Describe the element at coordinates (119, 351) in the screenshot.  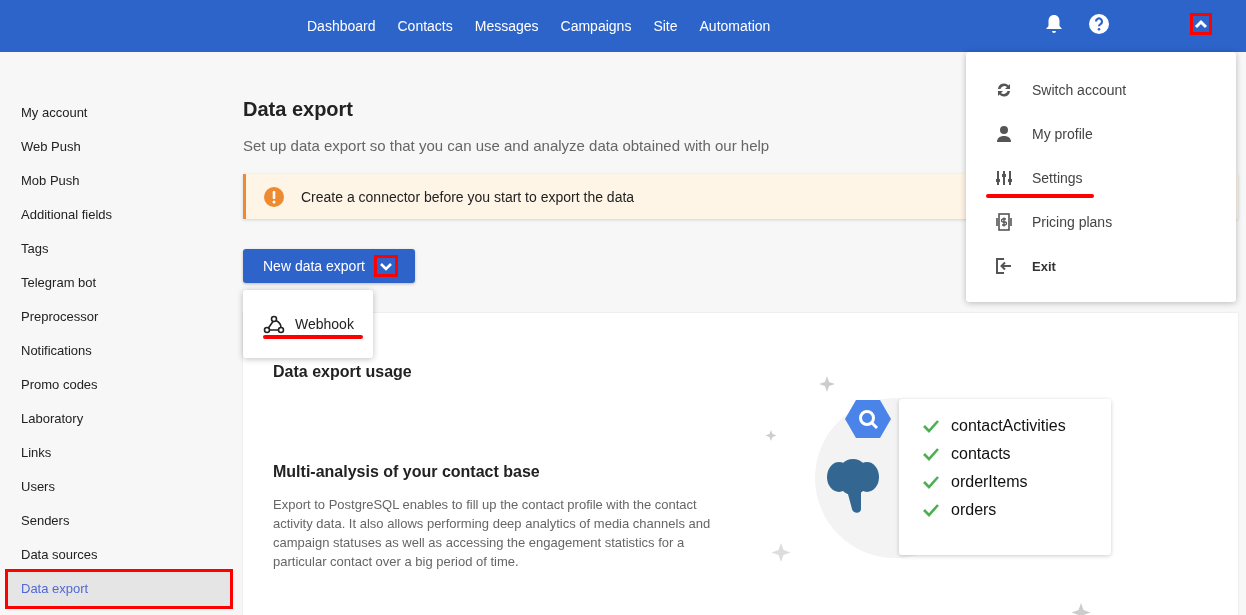
I see `sidebar-item: Notifications` at that location.